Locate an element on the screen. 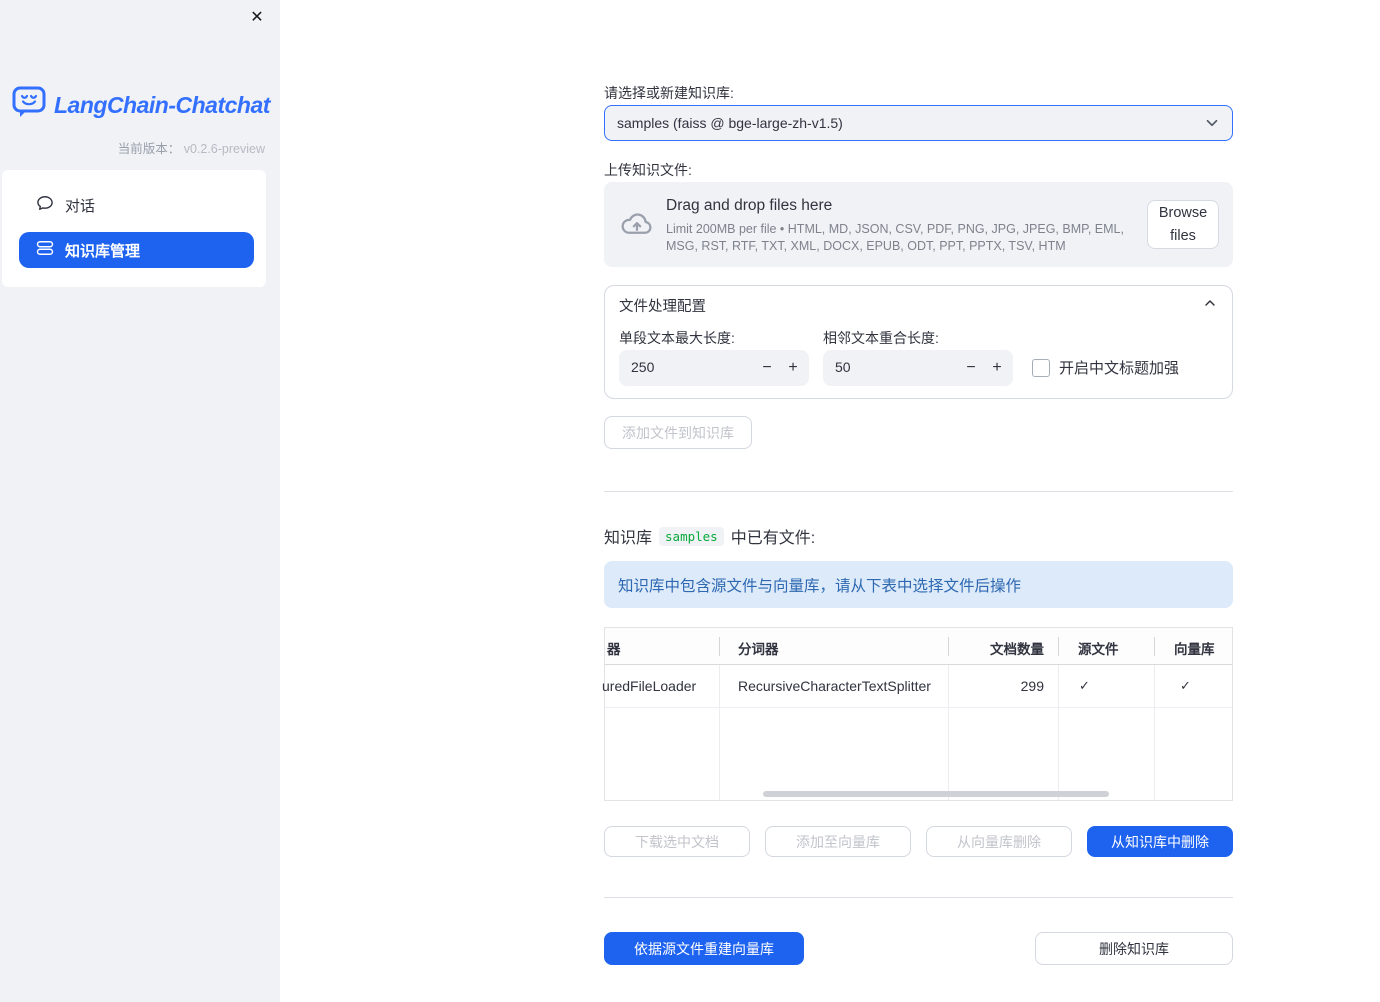 The width and height of the screenshot is (1380, 1002). chunk-size-input: 250 is located at coordinates (642, 367).